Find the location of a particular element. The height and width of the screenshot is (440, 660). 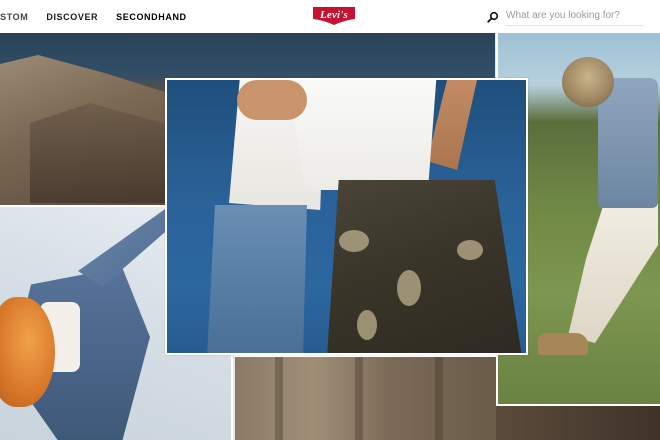

arm-around-shoulder is located at coordinates (272, 100).